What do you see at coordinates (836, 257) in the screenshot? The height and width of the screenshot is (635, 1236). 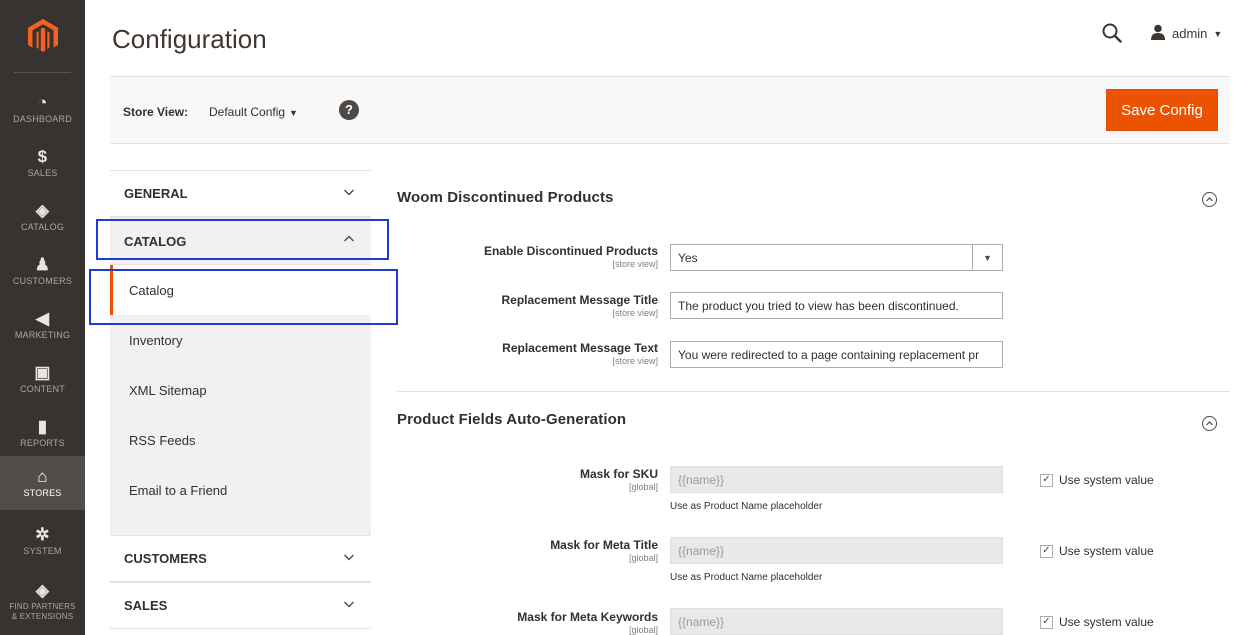 I see `enable-discontinued-select: Yes ▼` at bounding box center [836, 257].